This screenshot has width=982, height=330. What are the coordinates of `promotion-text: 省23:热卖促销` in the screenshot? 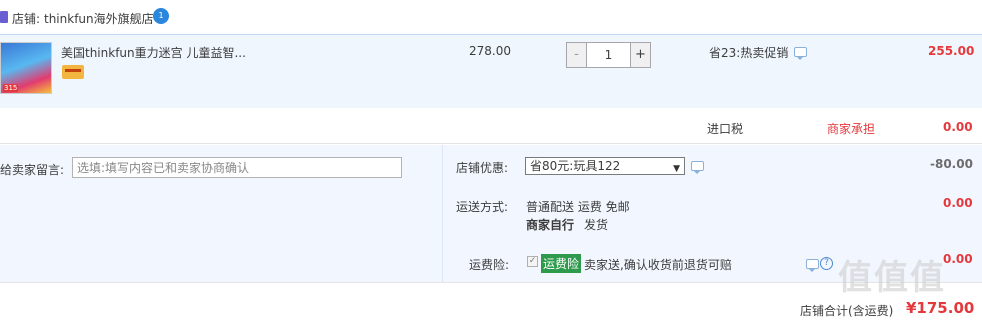 It's located at (749, 53).